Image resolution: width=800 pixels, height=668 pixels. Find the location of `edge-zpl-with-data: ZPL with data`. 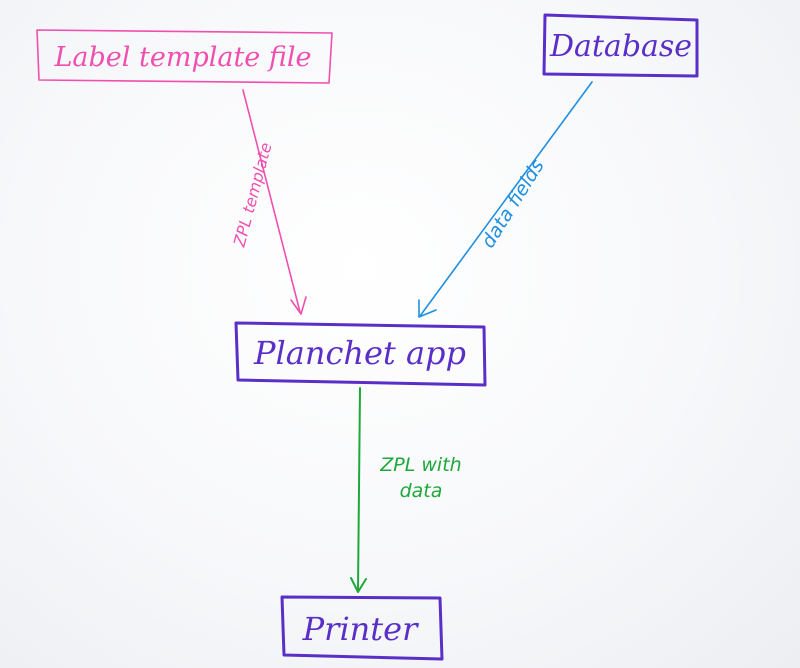

edge-zpl-with-data: ZPL with data is located at coordinates (406, 490).